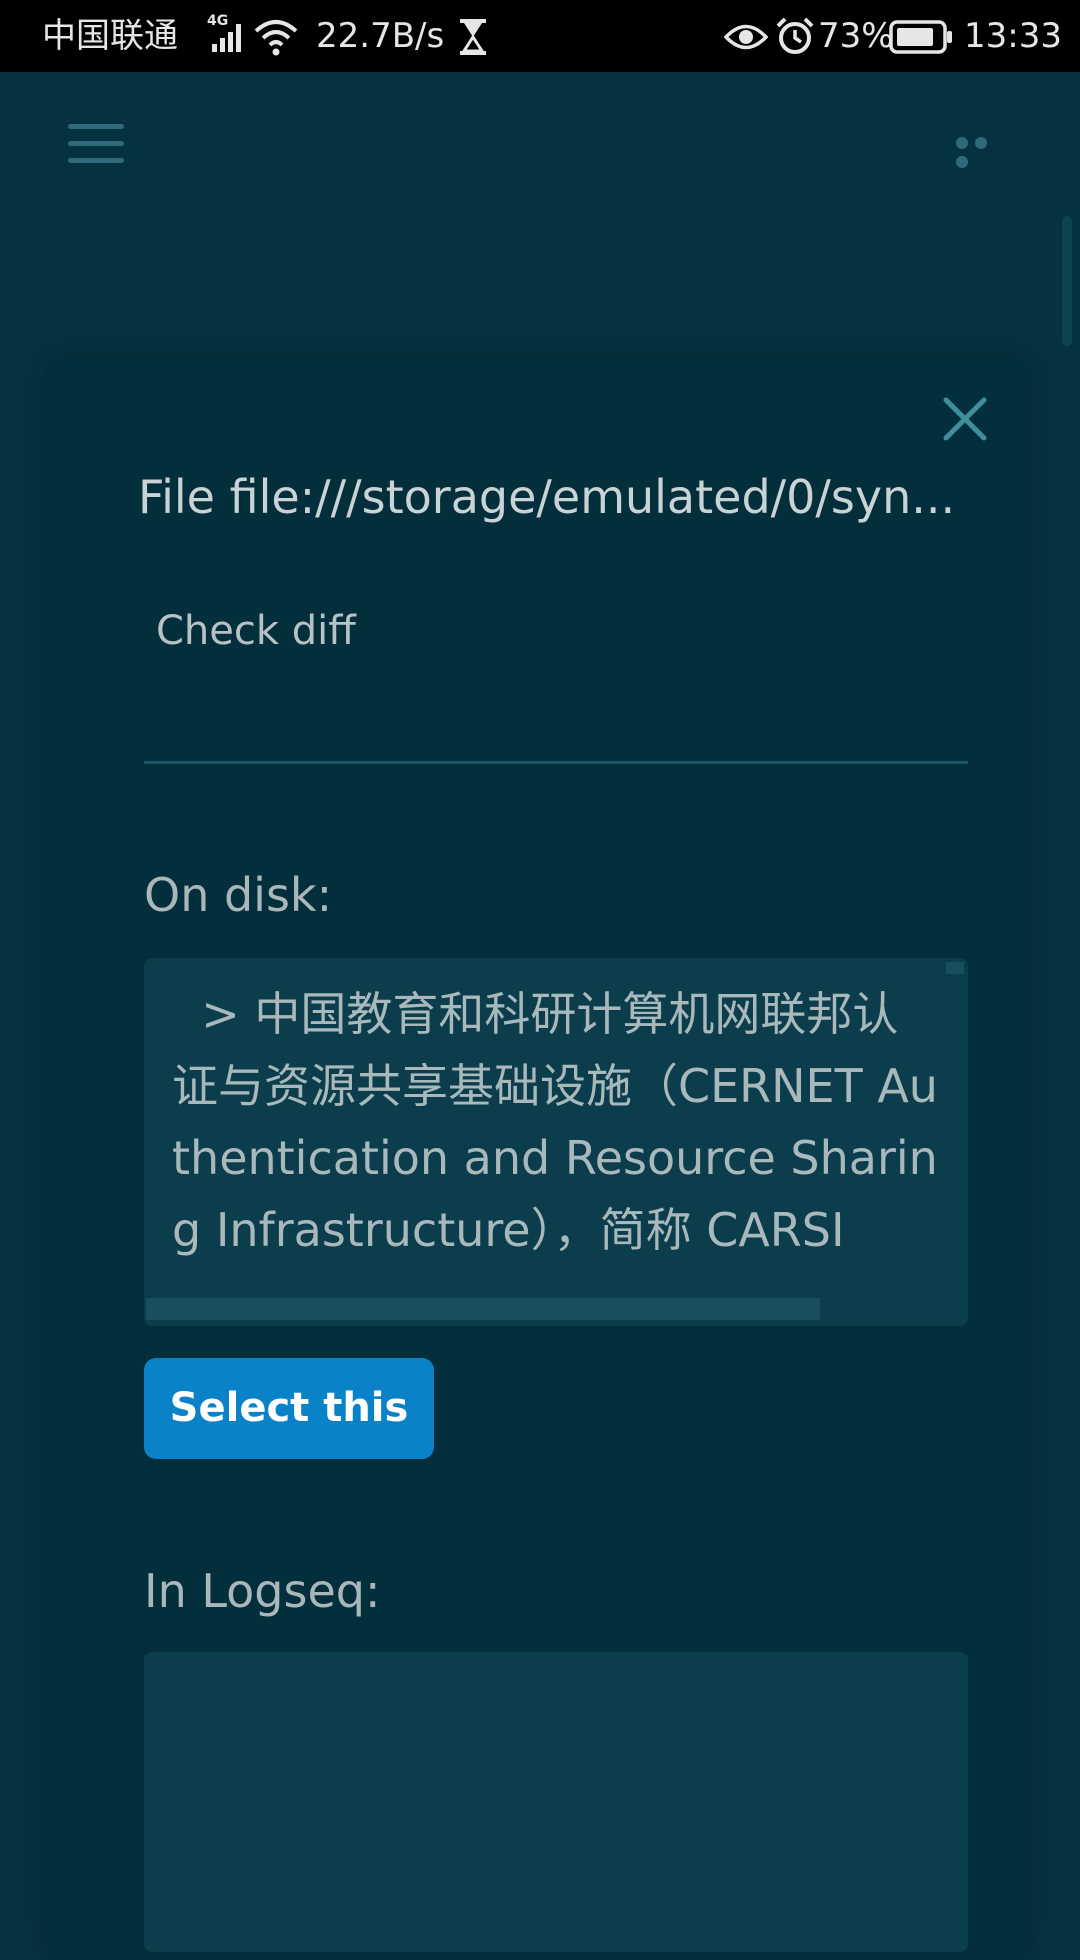 This screenshot has height=1960, width=1080. Describe the element at coordinates (110, 36) in the screenshot. I see `carrier-label: 中国联通` at that location.